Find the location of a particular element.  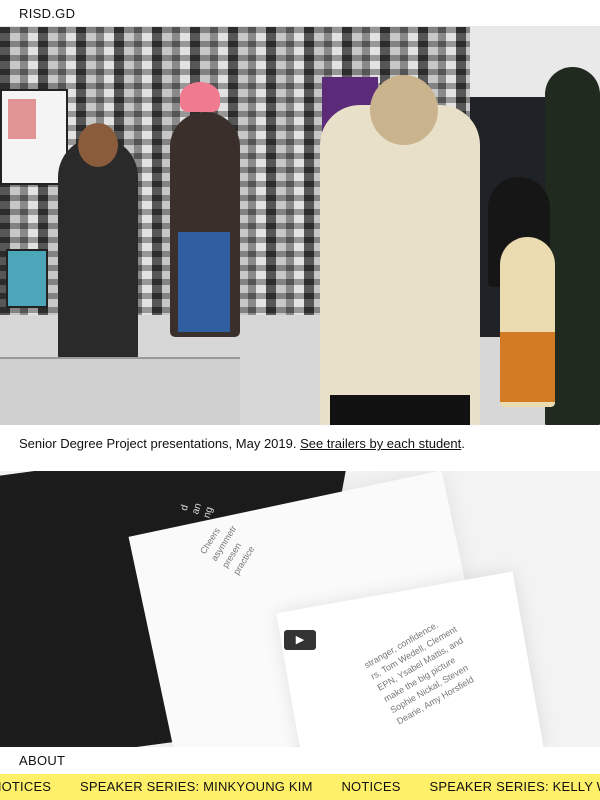

about-link: ABOUT is located at coordinates (42, 760).